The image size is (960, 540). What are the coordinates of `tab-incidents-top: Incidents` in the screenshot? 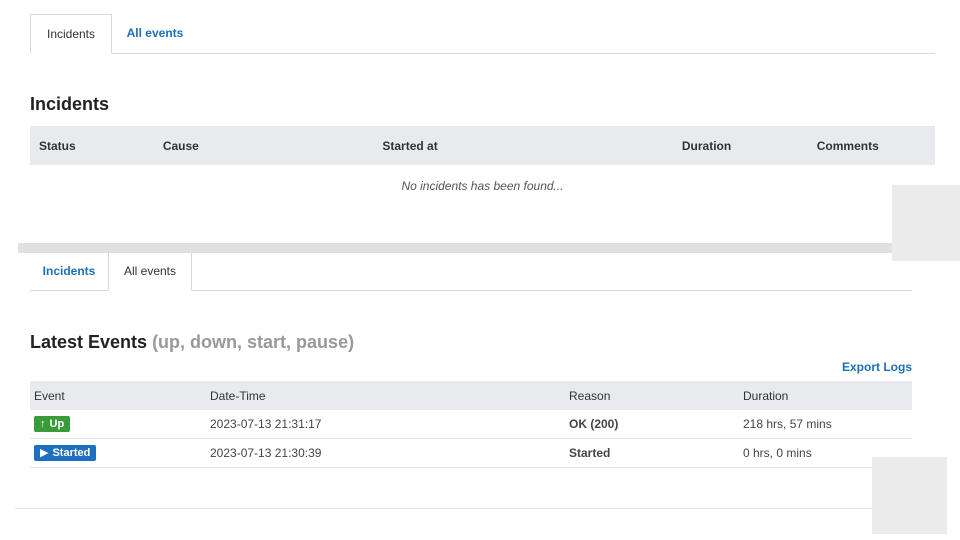 It's located at (71, 34).